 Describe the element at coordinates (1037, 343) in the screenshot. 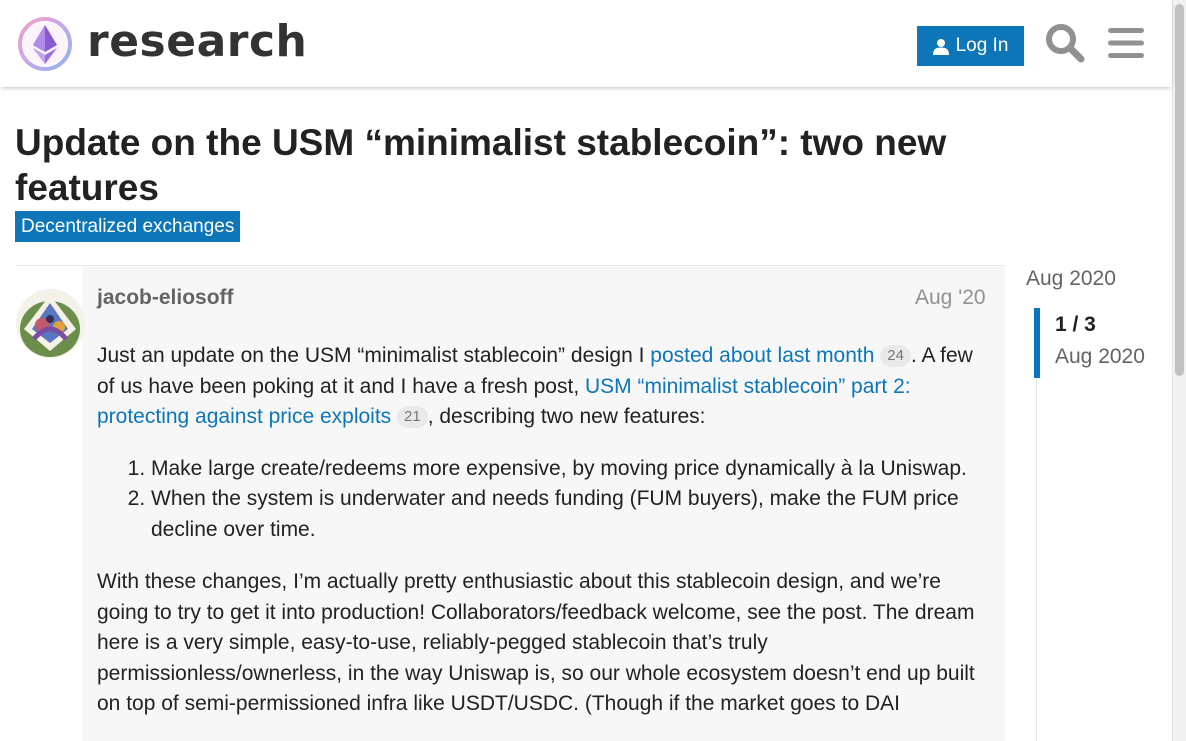

I see `timeline-scroll-handle` at that location.